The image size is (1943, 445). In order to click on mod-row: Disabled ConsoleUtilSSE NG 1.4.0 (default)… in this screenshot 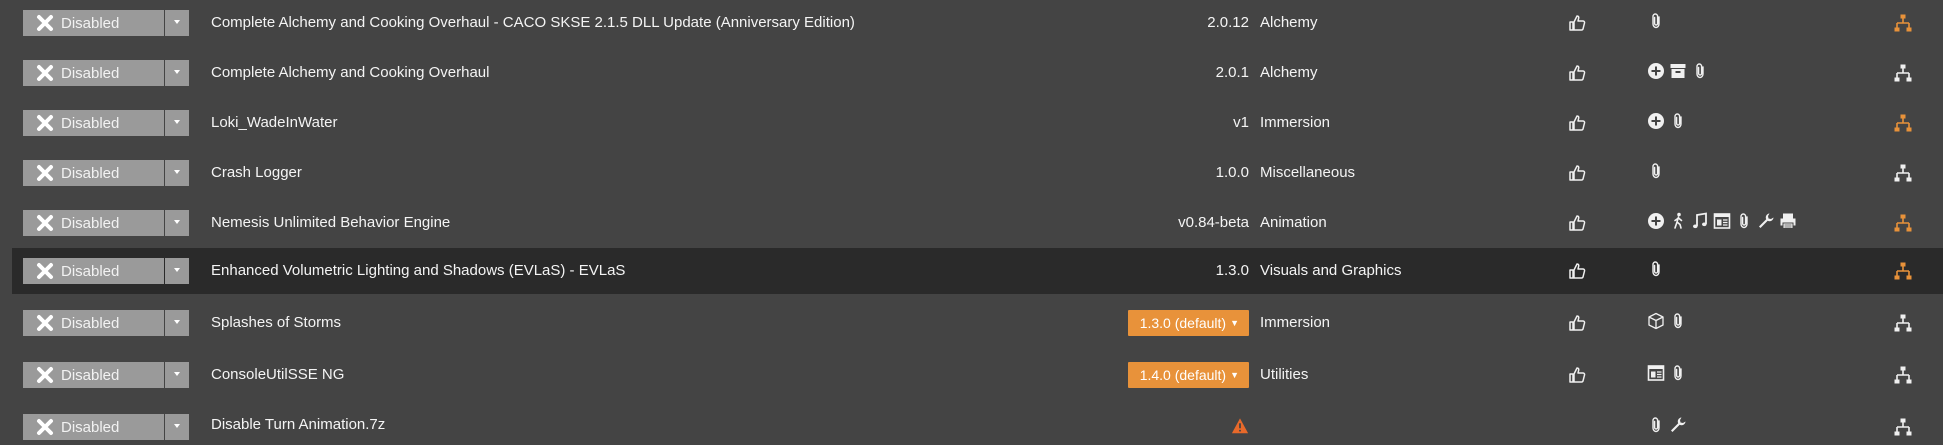, I will do `click(977, 375)`.